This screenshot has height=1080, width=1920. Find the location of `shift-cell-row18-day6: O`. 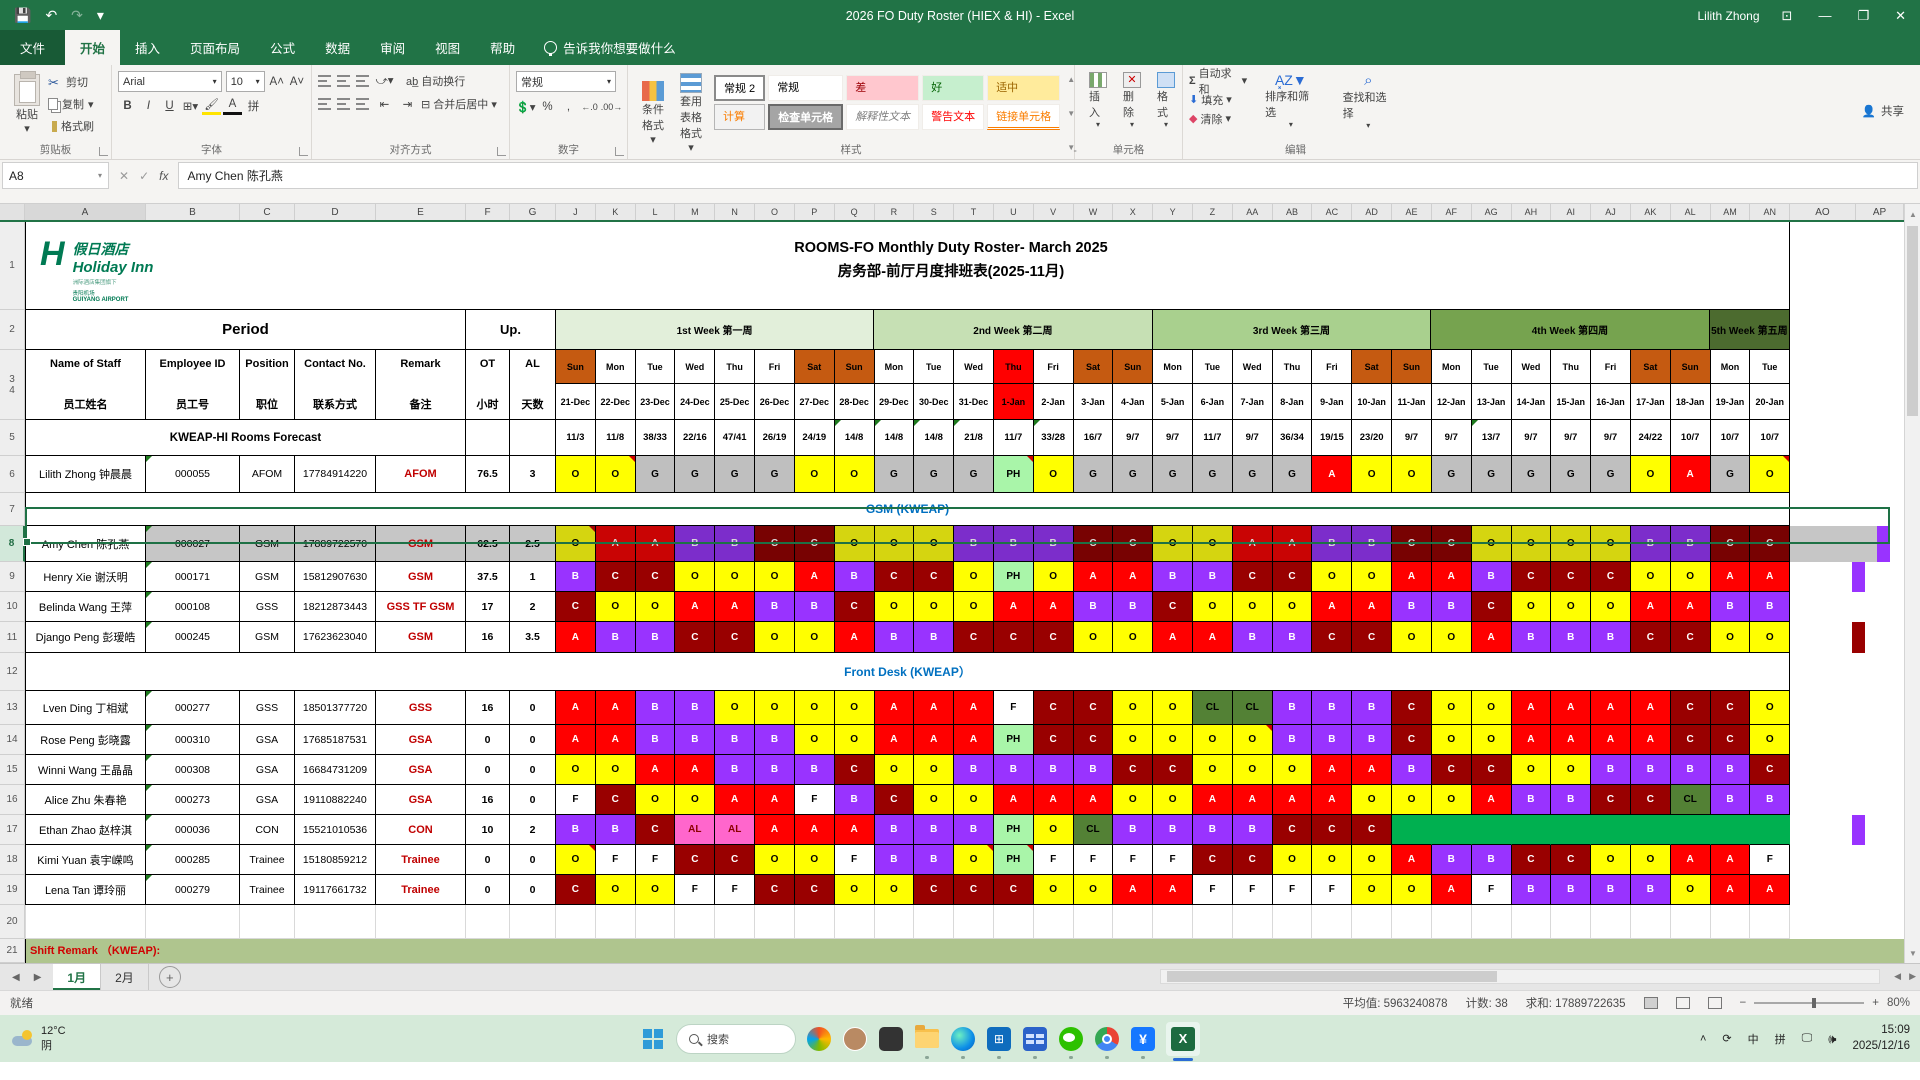

shift-cell-row18-day6: O is located at coordinates (775, 860).